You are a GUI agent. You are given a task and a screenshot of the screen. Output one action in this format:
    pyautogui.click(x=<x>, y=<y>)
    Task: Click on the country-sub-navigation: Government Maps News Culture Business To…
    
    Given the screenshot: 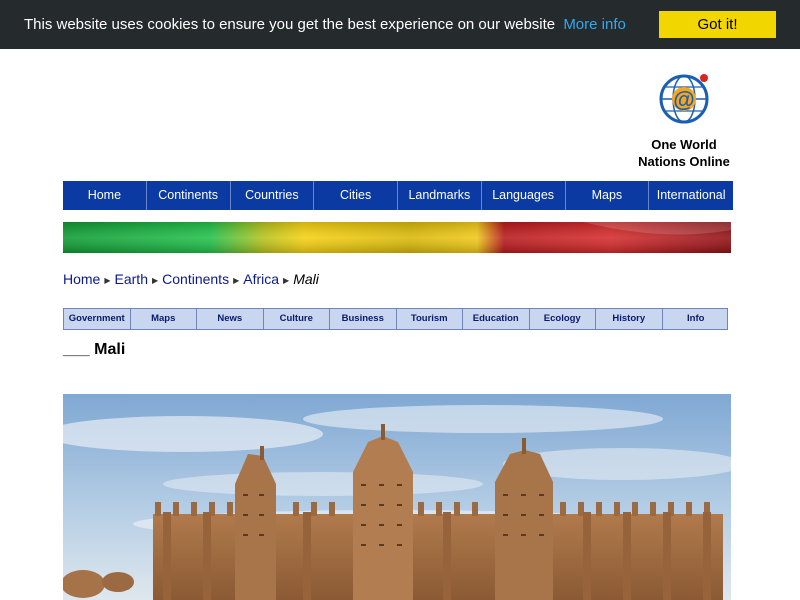 What is the action you would take?
    pyautogui.click(x=395, y=319)
    